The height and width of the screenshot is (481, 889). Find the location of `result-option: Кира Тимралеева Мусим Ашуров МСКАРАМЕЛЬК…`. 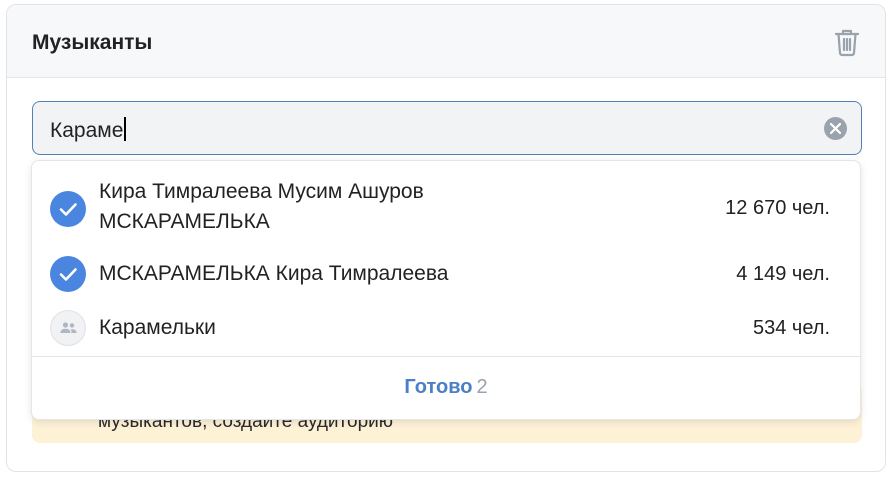

result-option: Кира Тимралеева Мусим Ашуров МСКАРАМЕЛЬК… is located at coordinates (446, 209).